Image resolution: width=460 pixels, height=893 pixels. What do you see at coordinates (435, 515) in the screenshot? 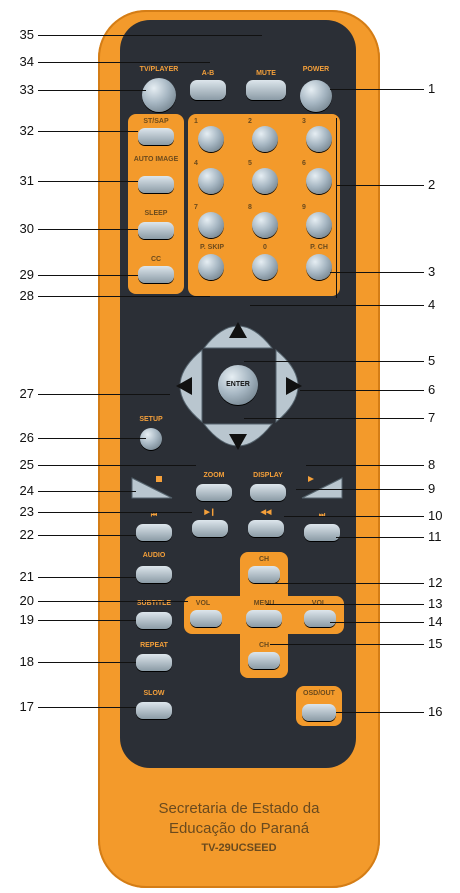
I see `callout-number: 10` at bounding box center [435, 515].